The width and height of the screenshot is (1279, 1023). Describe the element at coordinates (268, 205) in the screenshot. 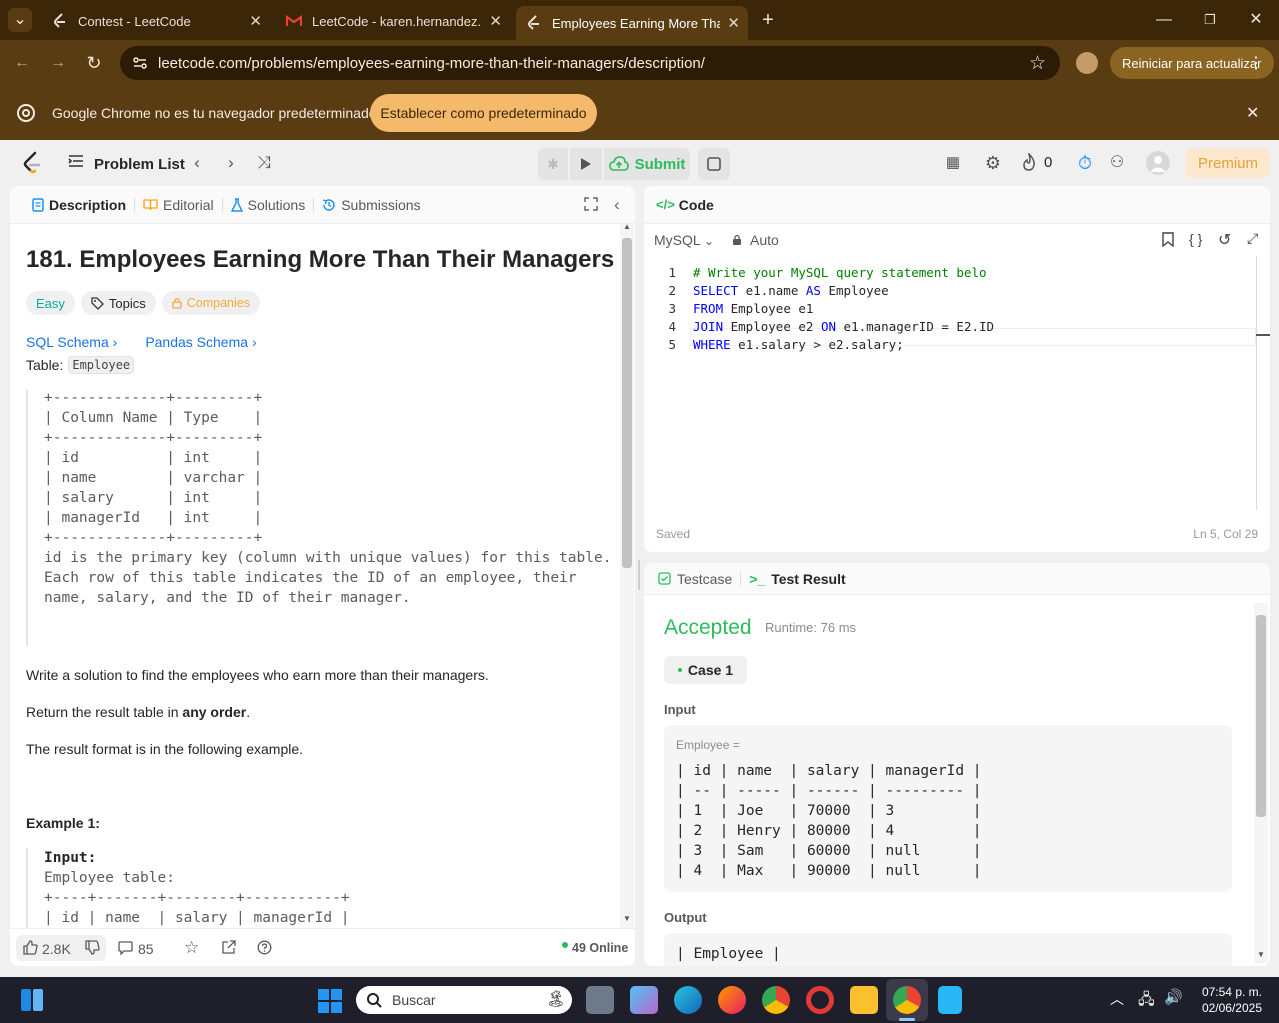

I see `tab-solutions: Solutions` at that location.